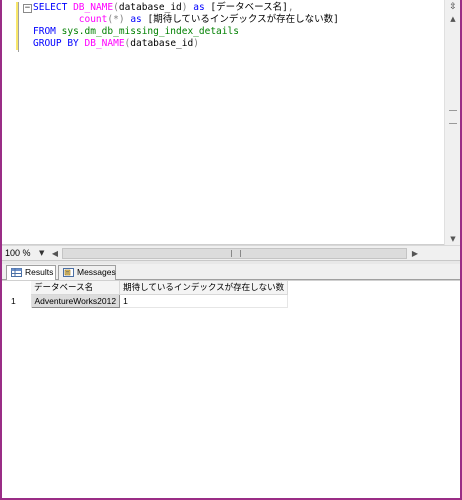 The height and width of the screenshot is (500, 462). I want to click on code-line-4: GROUP BY DB_NAME(database_id), so click(116, 43).